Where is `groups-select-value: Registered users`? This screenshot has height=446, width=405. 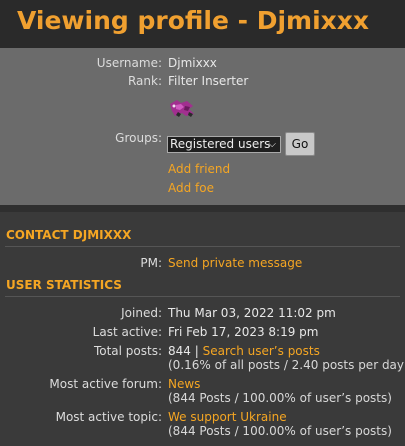 groups-select-value: Registered users is located at coordinates (220, 144).